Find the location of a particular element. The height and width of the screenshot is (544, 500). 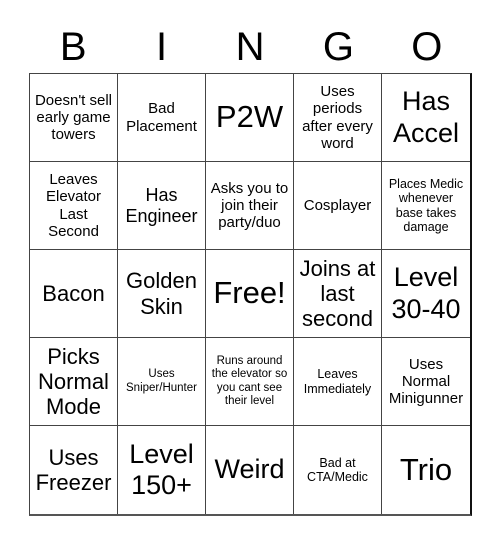

bingo-cell-text: Uses Sniper/Hunter is located at coordinates (161, 381).